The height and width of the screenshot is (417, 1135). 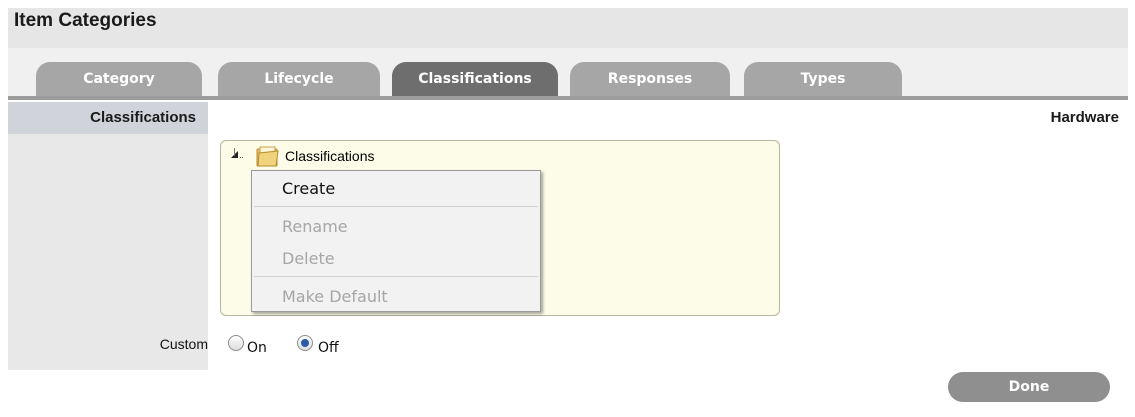 I want to click on custom-off-radio, so click(x=305, y=343).